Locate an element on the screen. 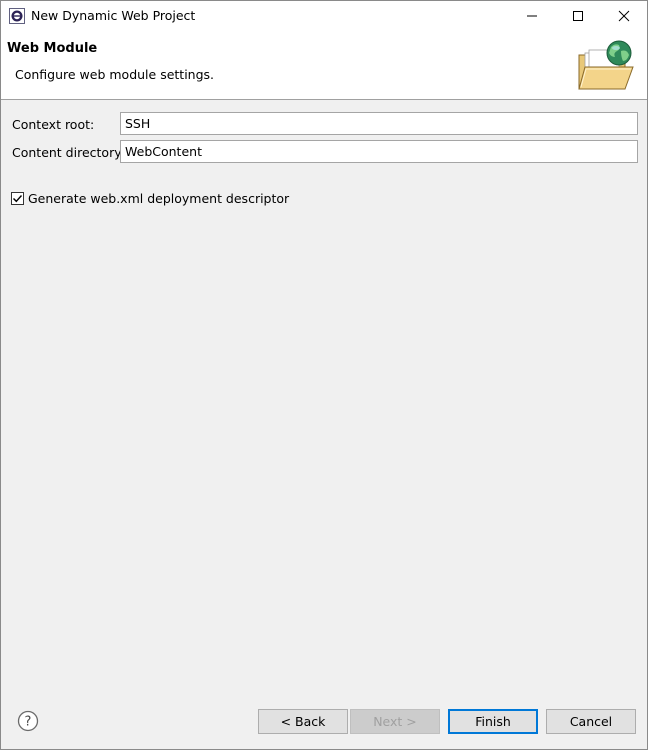 This screenshot has width=648, height=750. close-icon is located at coordinates (624, 16).